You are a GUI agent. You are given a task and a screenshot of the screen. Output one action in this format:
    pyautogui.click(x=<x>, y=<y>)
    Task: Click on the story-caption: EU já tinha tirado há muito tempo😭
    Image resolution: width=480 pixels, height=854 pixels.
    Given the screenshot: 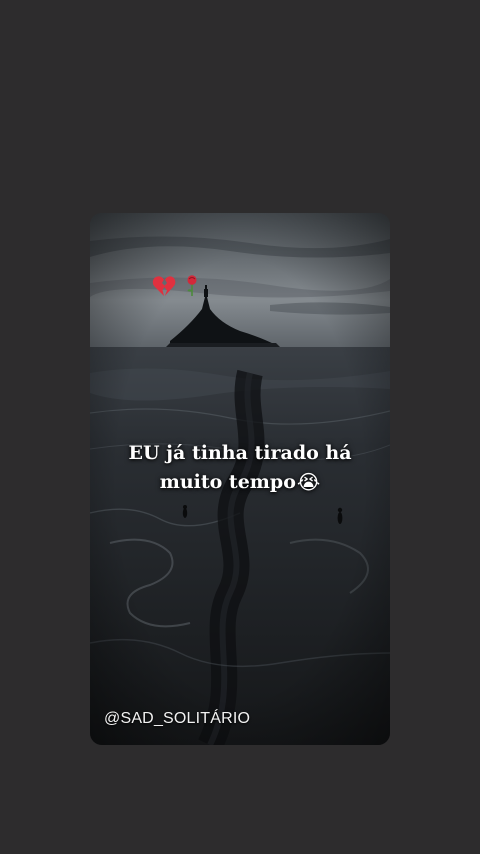 What is the action you would take?
    pyautogui.click(x=240, y=468)
    